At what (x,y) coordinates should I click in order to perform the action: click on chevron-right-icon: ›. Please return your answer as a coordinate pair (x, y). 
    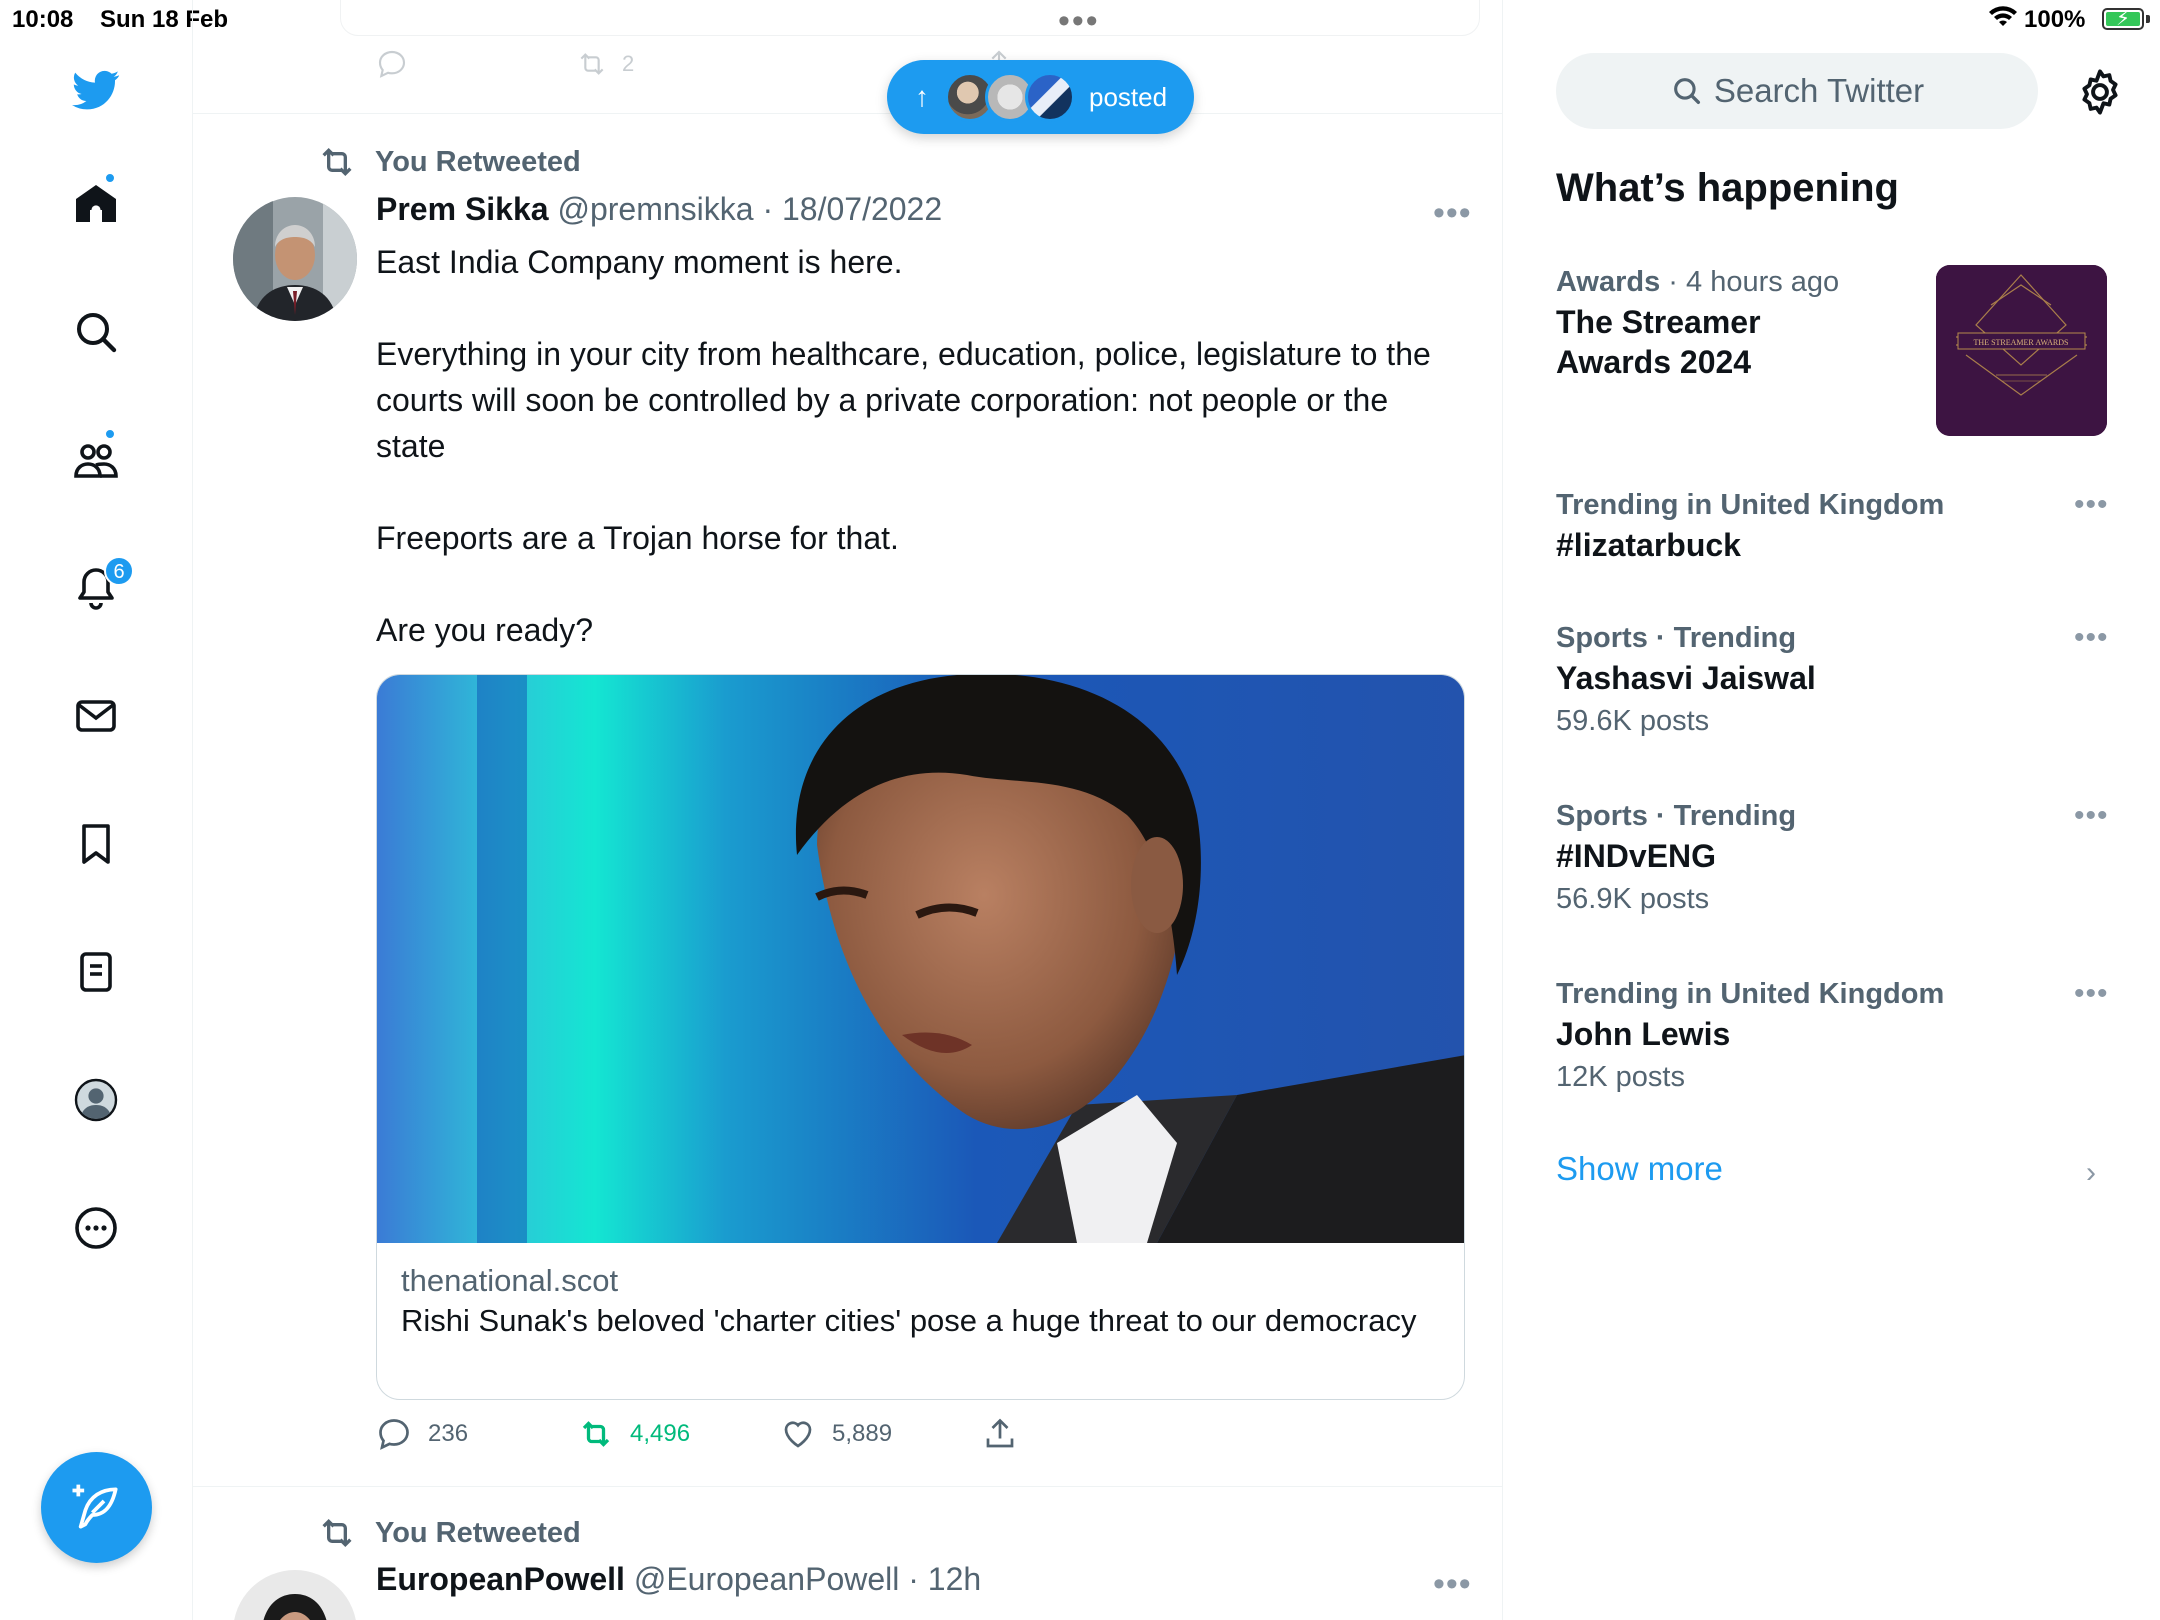
    Looking at the image, I should click on (2091, 1172).